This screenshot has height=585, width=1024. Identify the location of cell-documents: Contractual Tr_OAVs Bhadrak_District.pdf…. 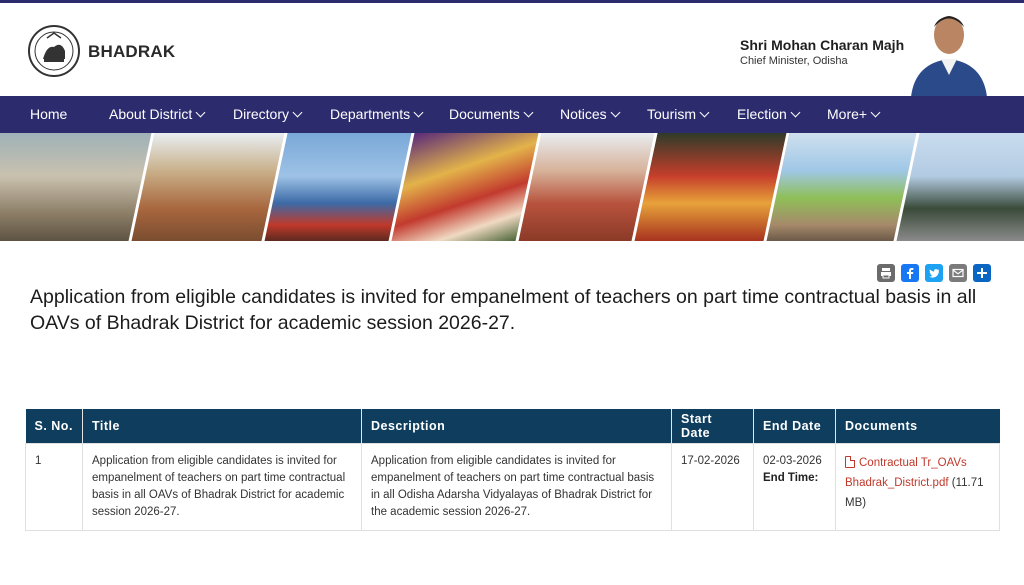
(917, 486).